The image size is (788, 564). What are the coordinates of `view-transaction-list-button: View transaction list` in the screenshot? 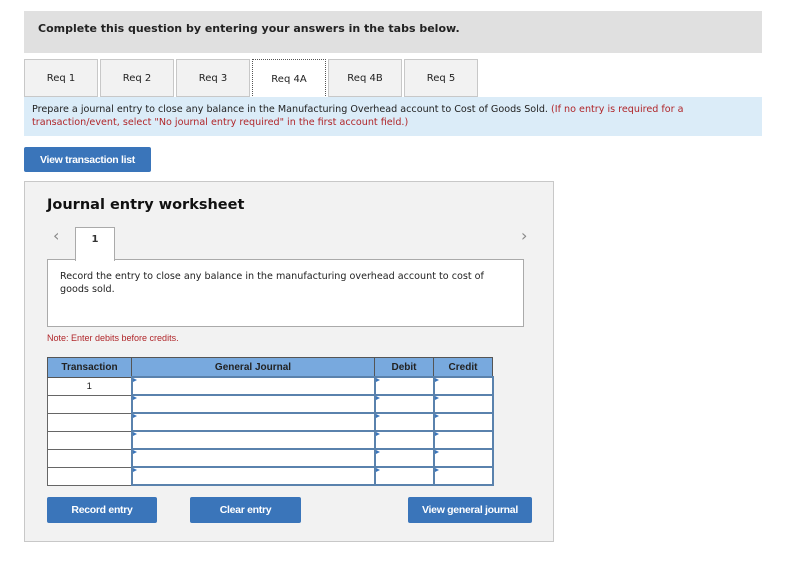 It's located at (87, 159).